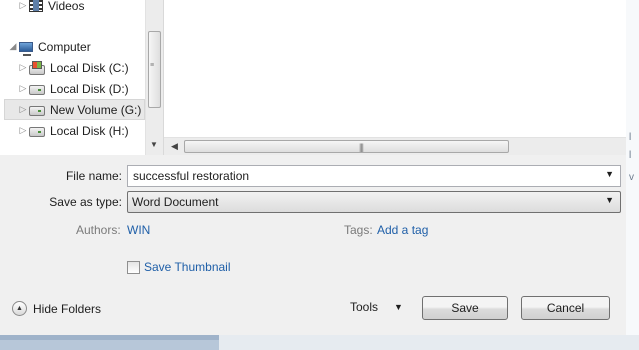 This screenshot has width=639, height=350. What do you see at coordinates (374, 176) in the screenshot?
I see `file-name-input: successful restoration ▼` at bounding box center [374, 176].